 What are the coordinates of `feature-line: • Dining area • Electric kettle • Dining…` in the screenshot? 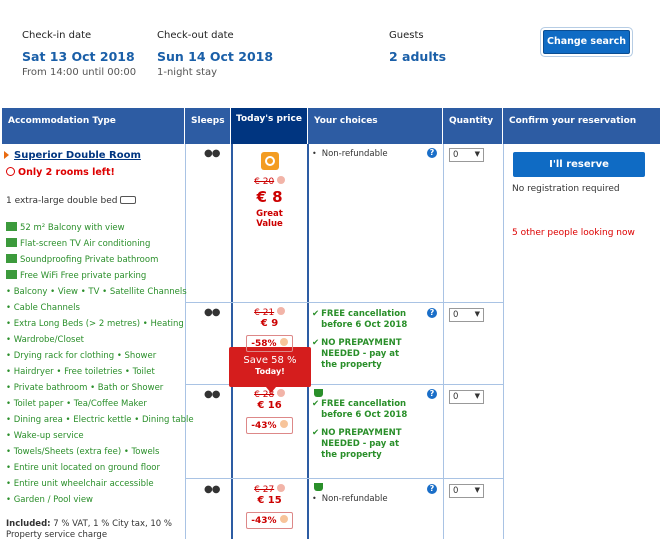 It's located at (100, 420).